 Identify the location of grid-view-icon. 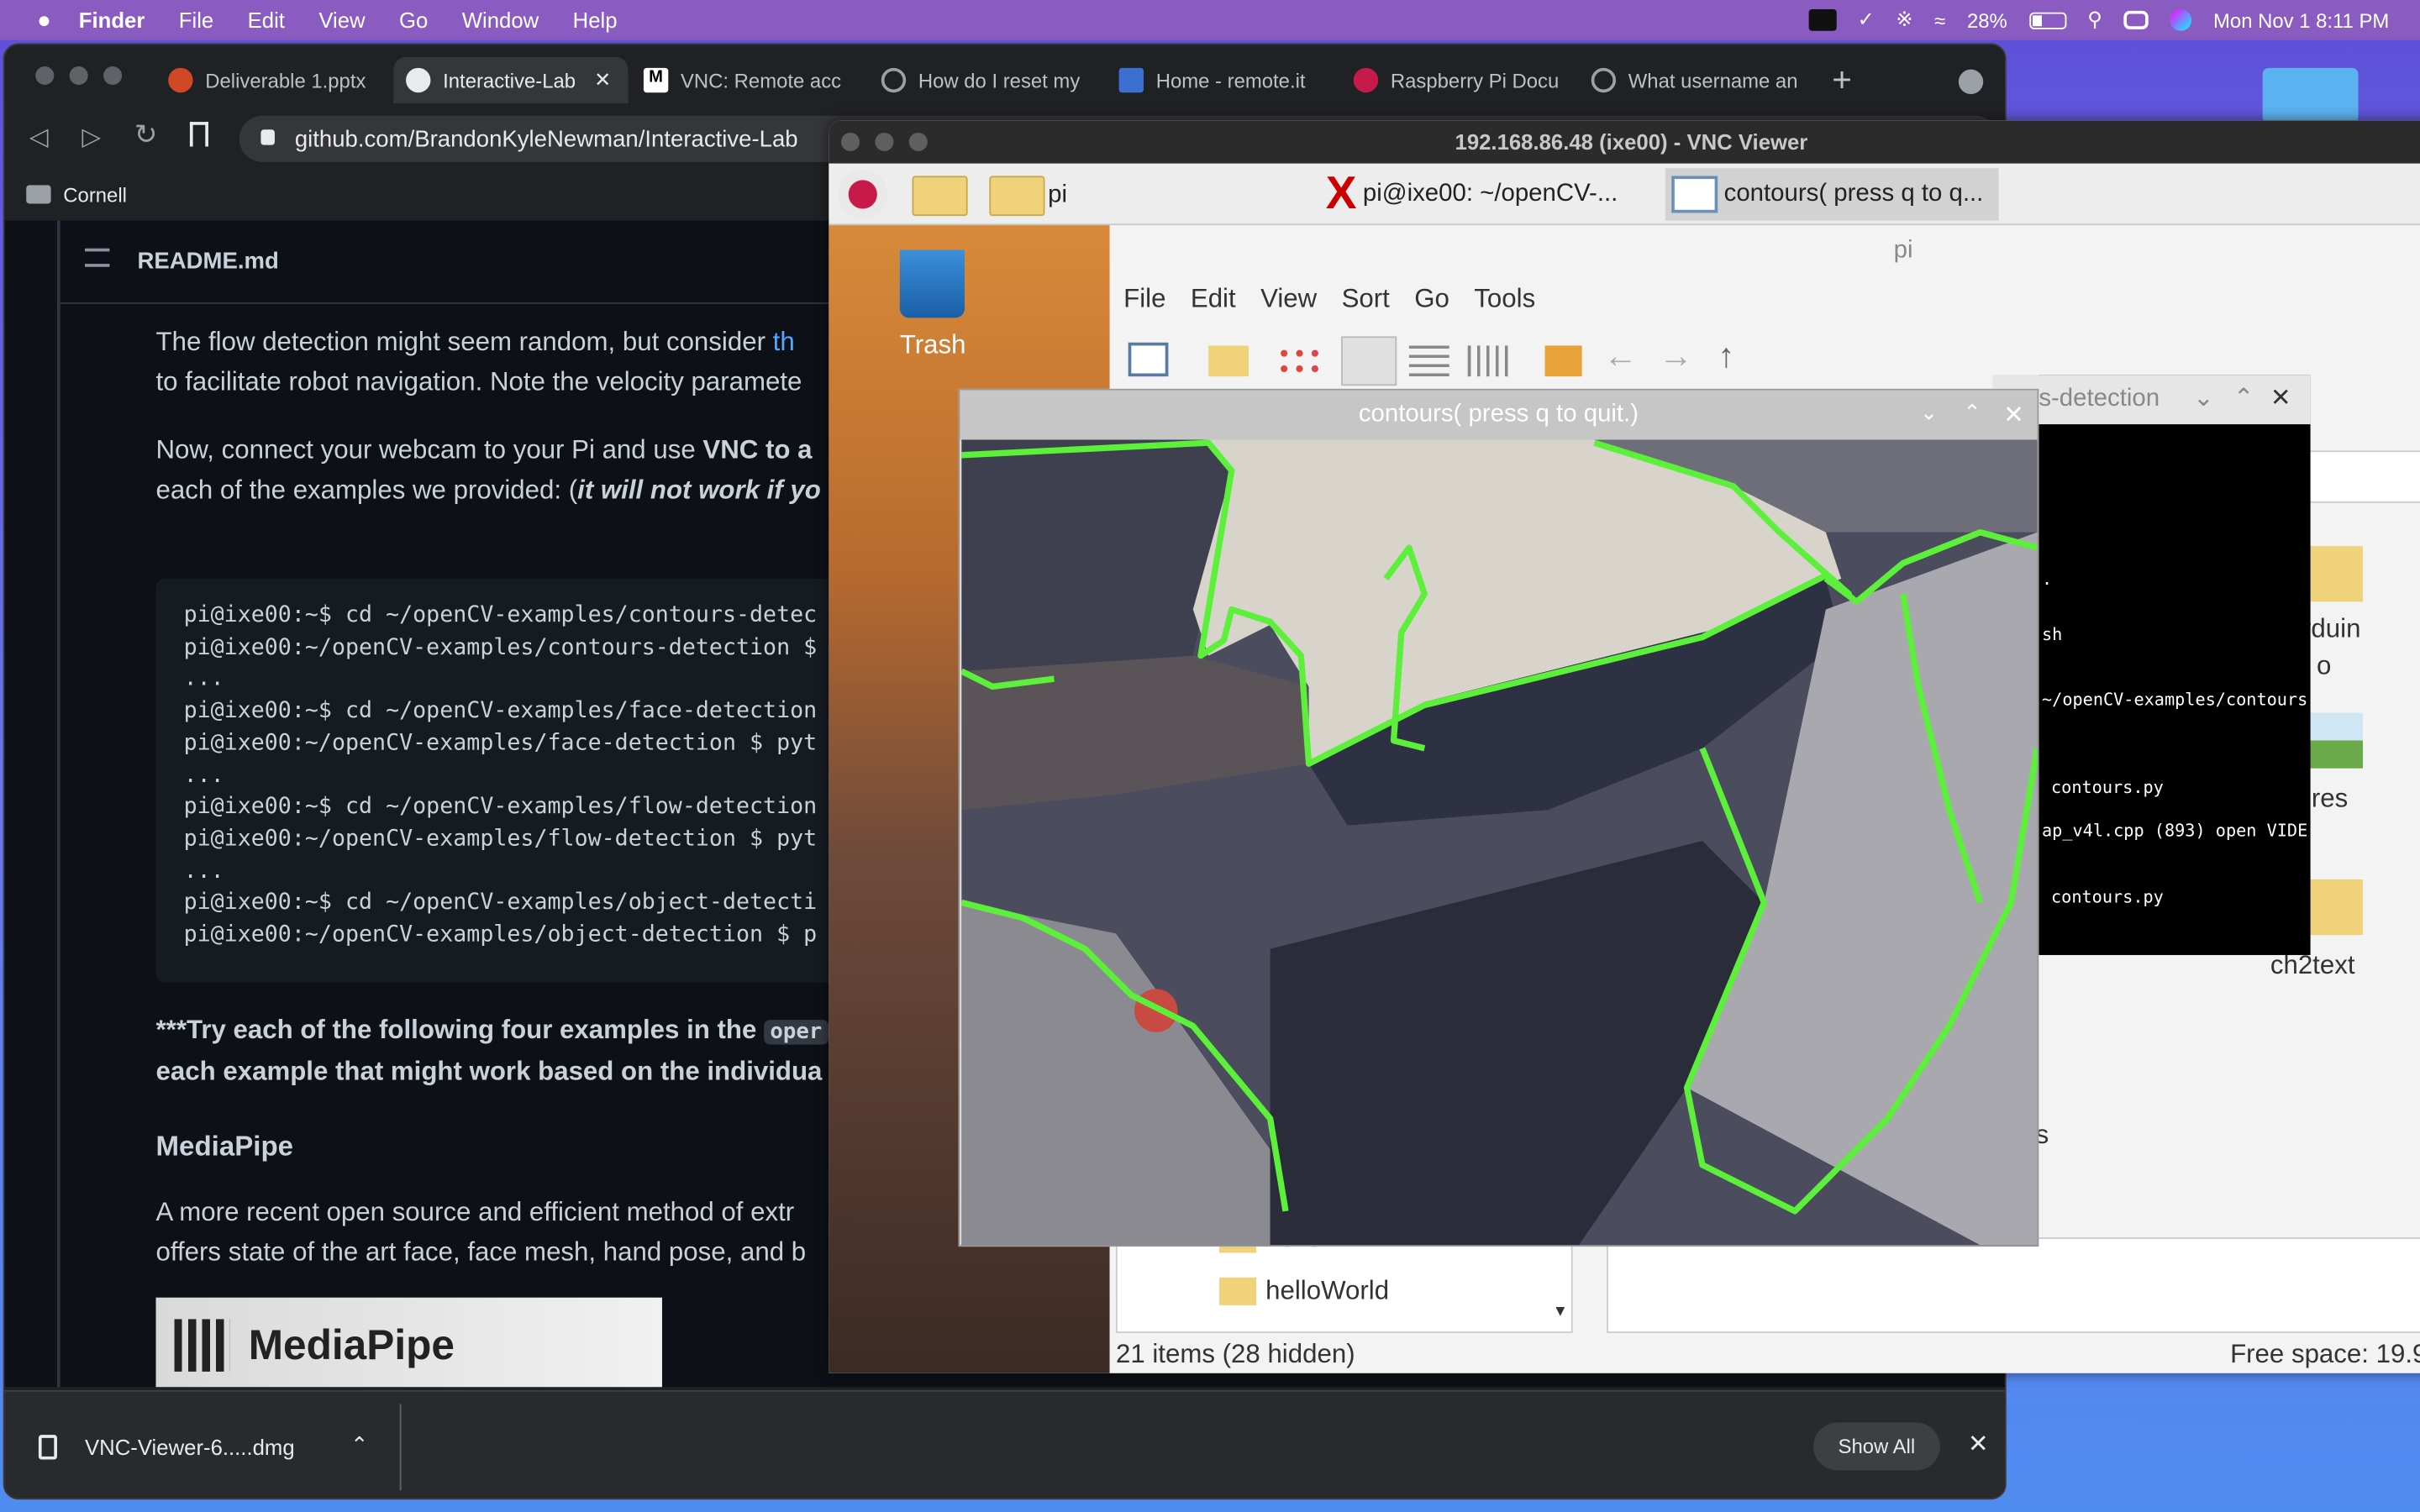
(1369, 361).